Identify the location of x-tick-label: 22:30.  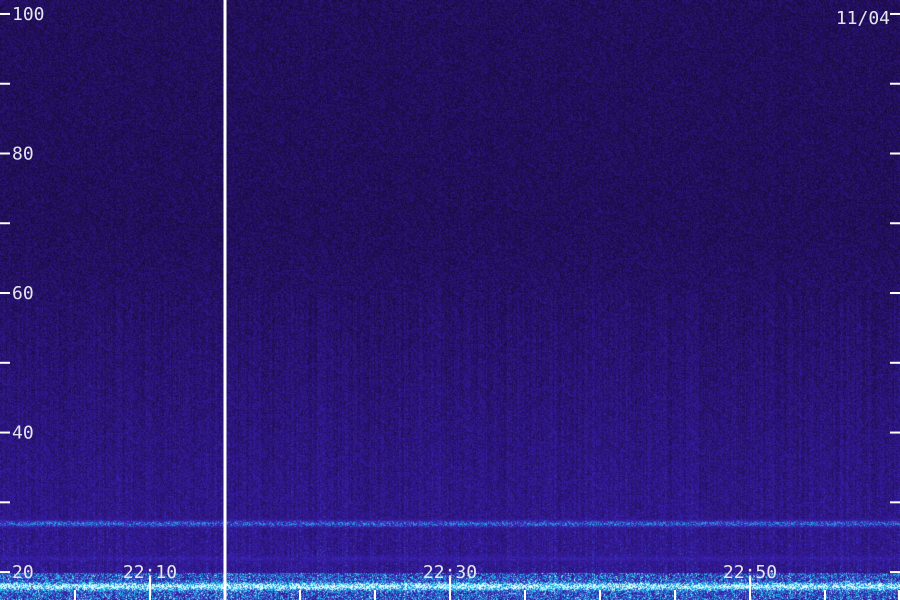
(450, 572).